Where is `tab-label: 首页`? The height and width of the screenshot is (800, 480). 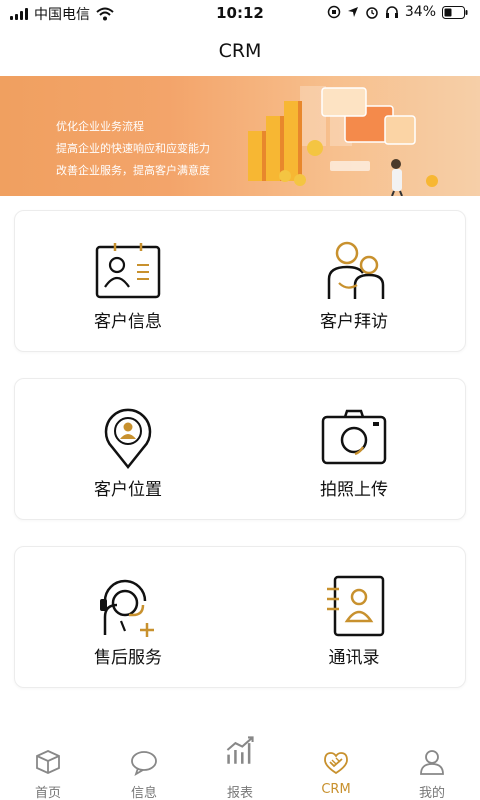 tab-label: 首页 is located at coordinates (47, 793).